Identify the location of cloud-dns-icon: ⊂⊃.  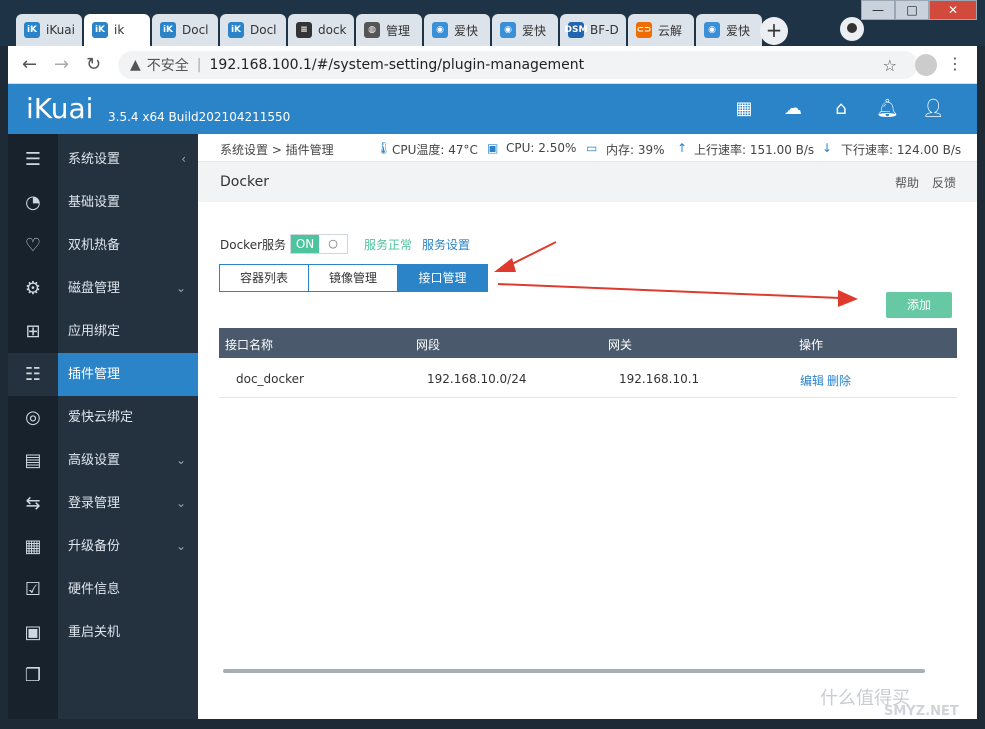
(644, 30).